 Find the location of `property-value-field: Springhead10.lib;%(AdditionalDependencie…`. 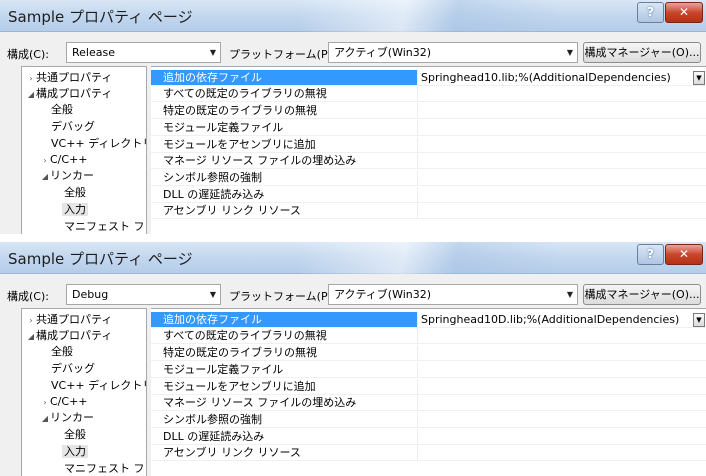

property-value-field: Springhead10.lib;%(AdditionalDependencie… is located at coordinates (561, 78).